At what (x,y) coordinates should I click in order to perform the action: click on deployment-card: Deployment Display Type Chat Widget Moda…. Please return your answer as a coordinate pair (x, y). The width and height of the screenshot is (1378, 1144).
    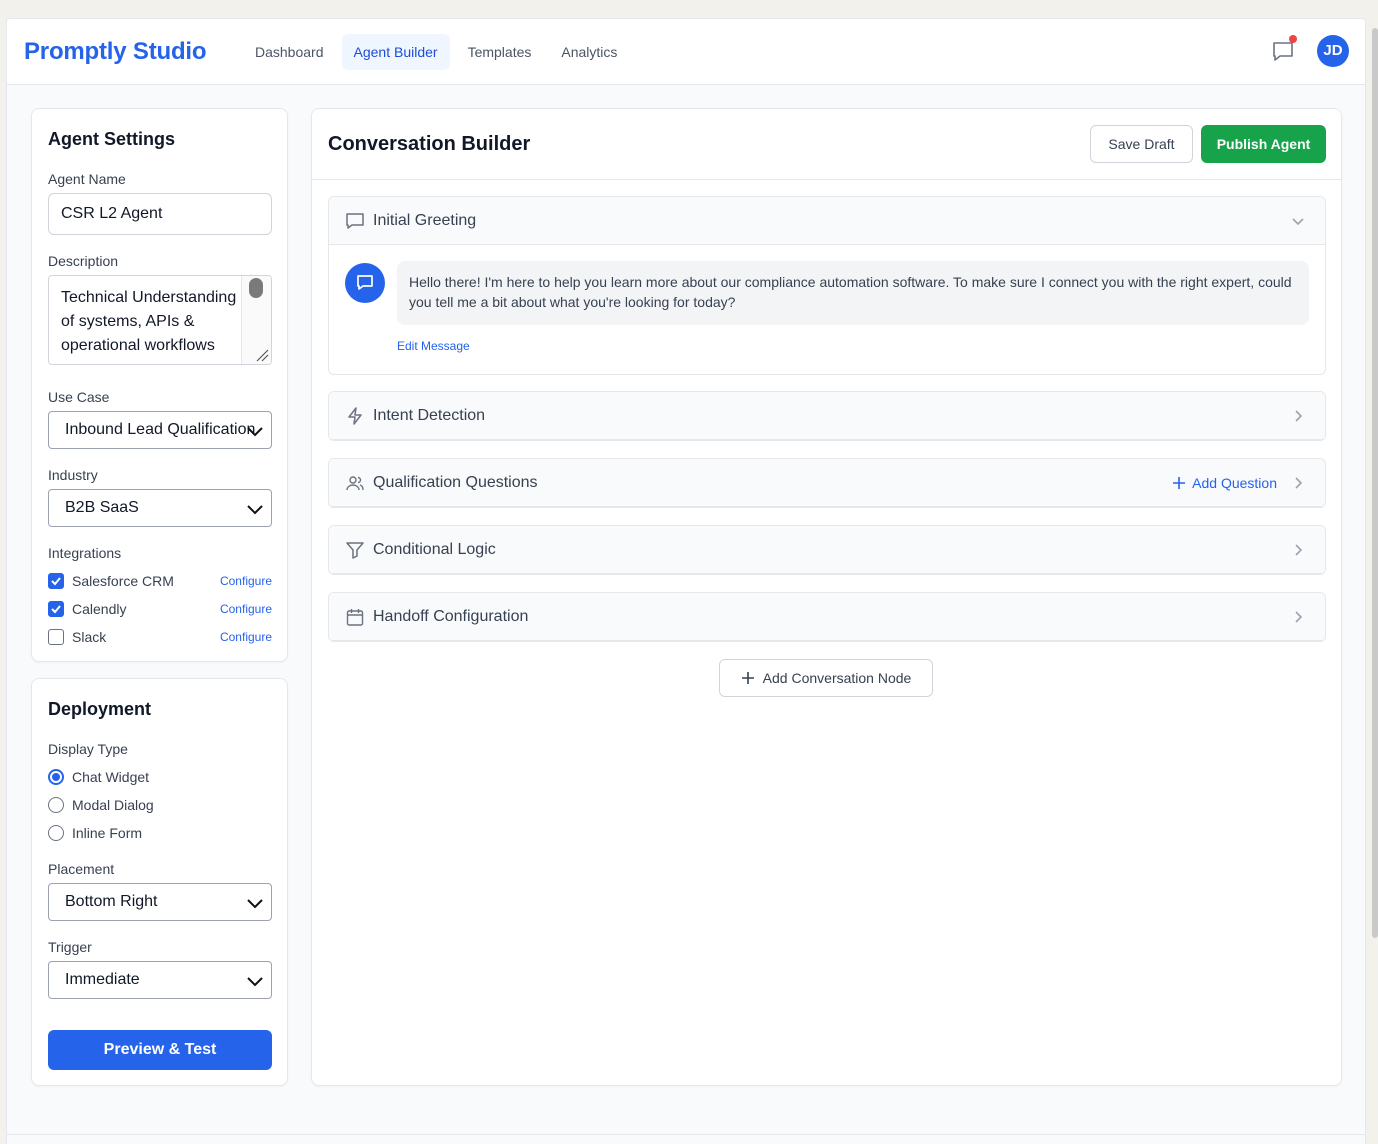
    Looking at the image, I should click on (159, 882).